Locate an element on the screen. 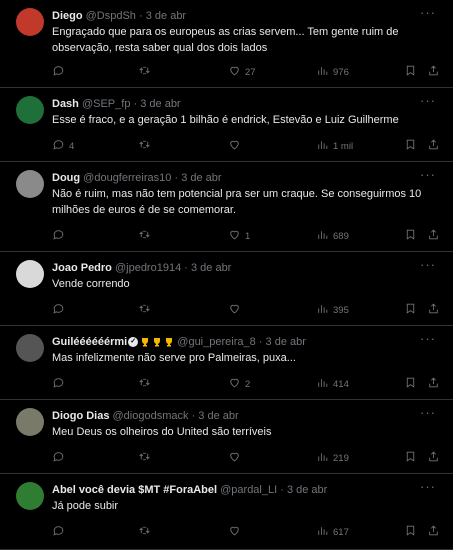  display-name: Abel você devia $MT #ForaAbel is located at coordinates (134, 490).